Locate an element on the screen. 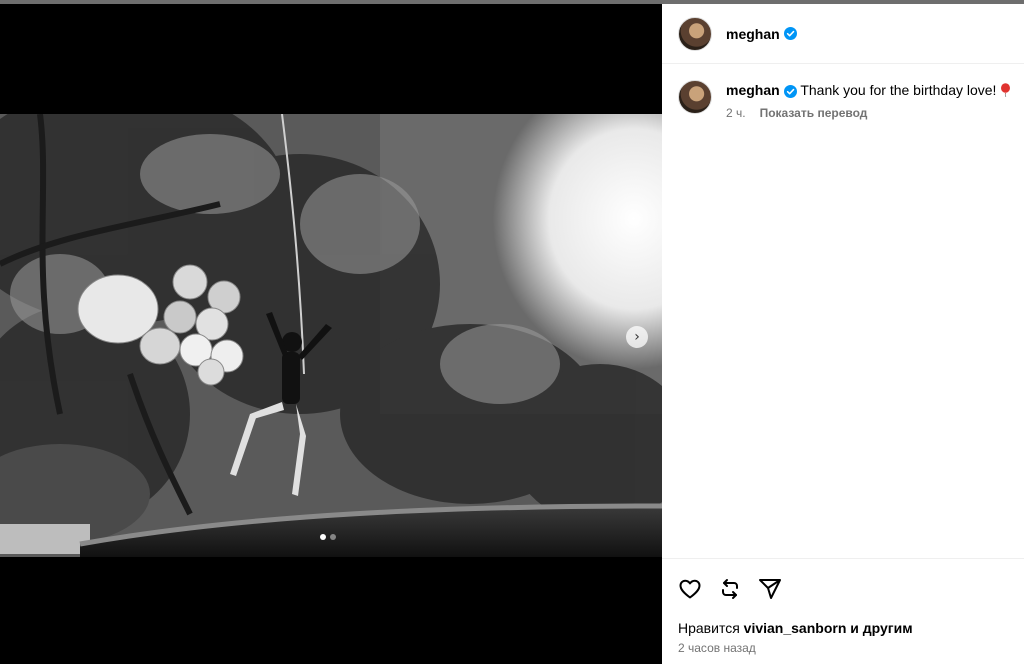 This screenshot has width=1024, height=664. likes-prefix: Нравится is located at coordinates (711, 628).